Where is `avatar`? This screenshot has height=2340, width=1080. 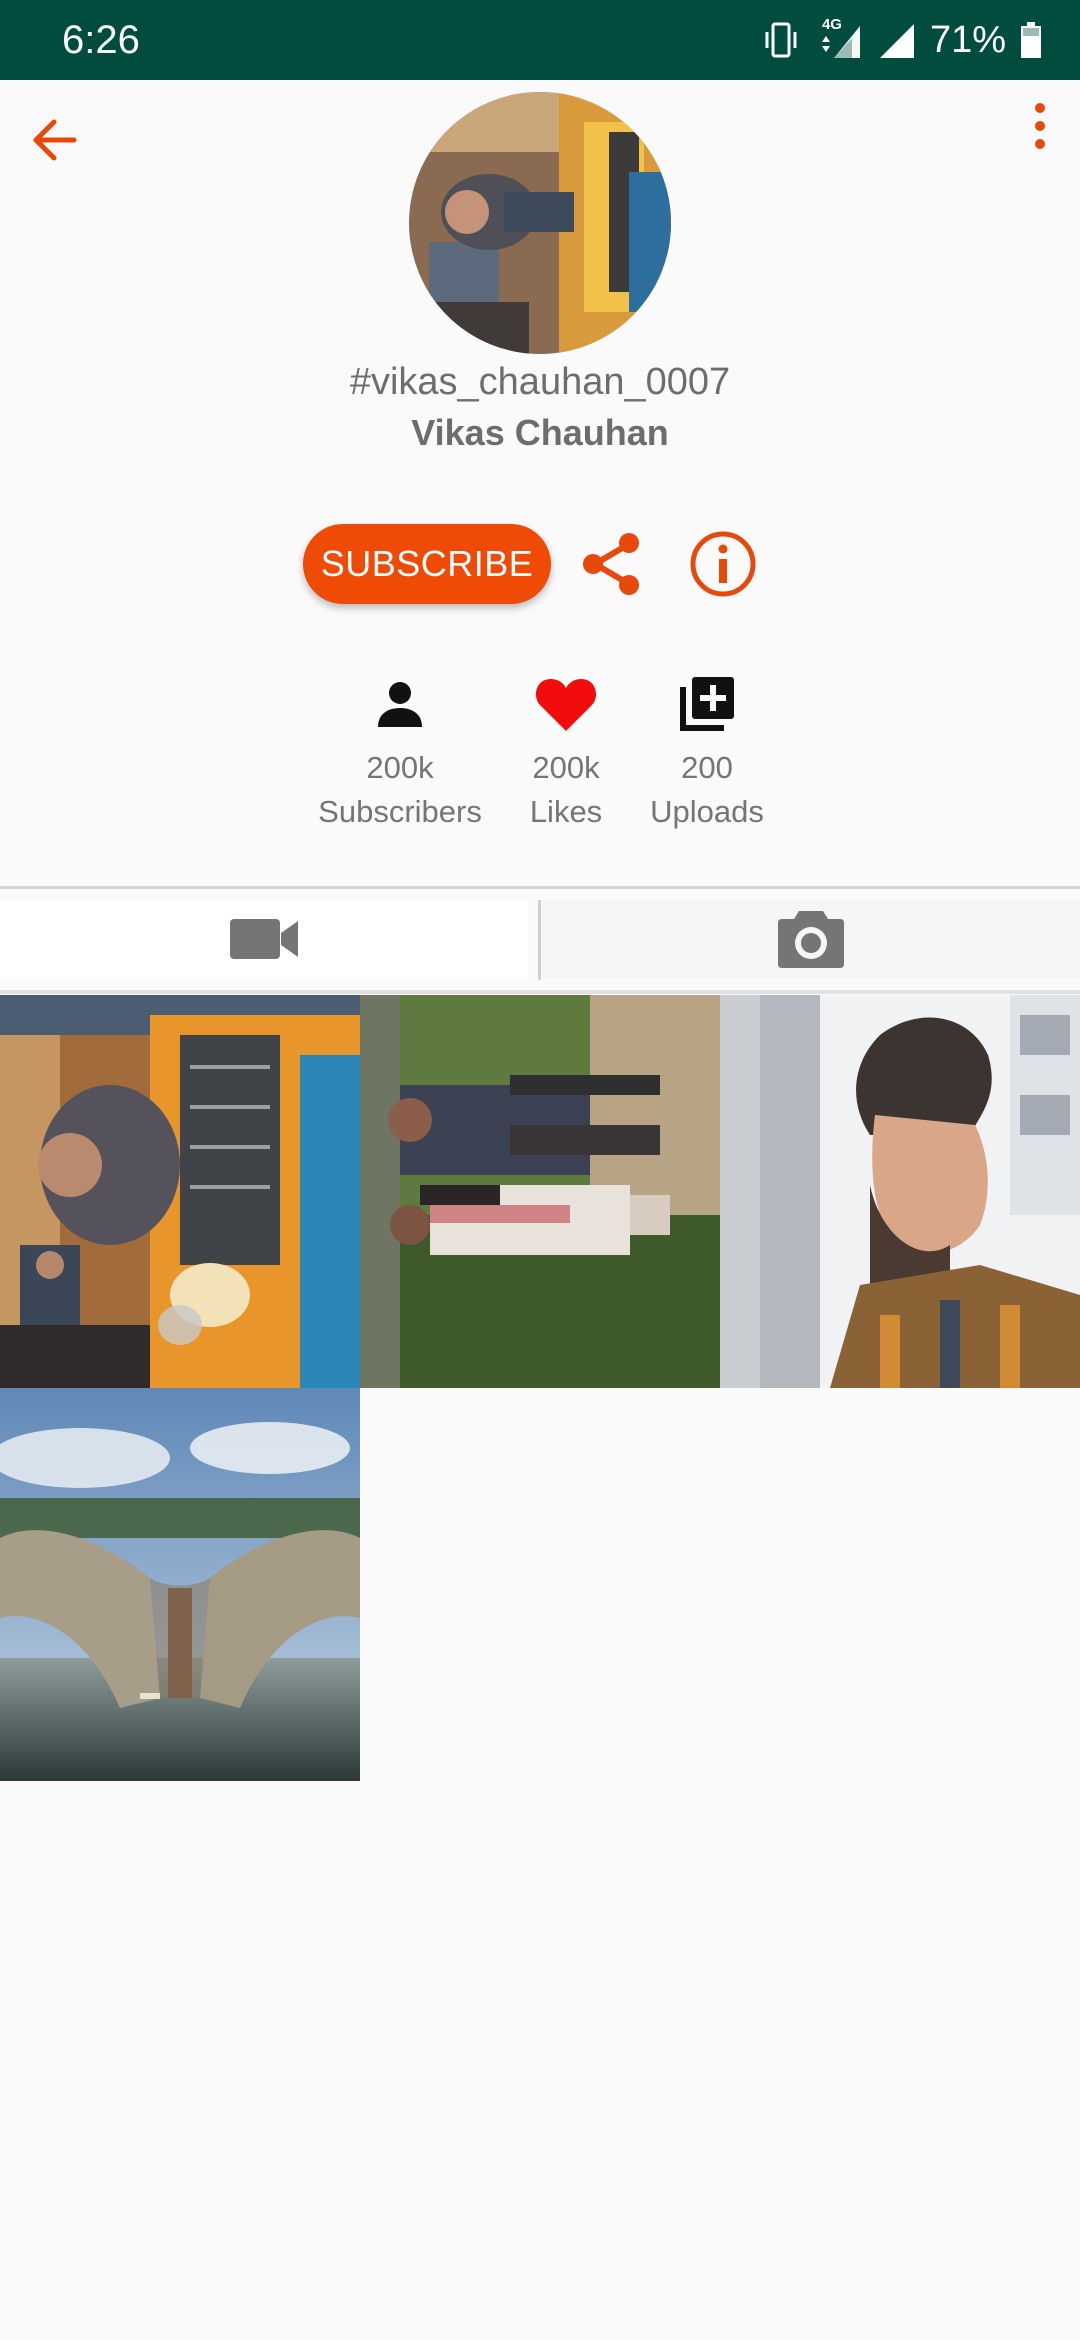
avatar is located at coordinates (540, 223).